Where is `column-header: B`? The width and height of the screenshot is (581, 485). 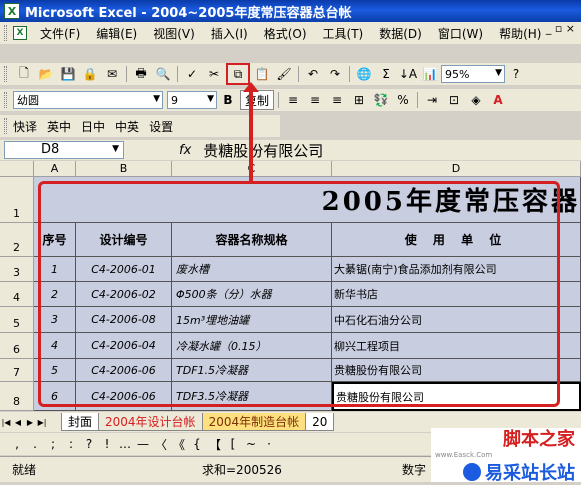
column-header: B is located at coordinates (124, 169).